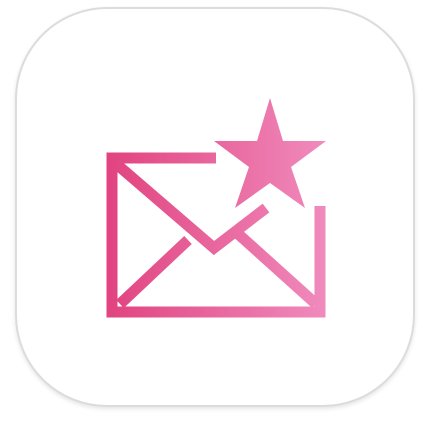 The image size is (428, 424). I want to click on star-shape, so click(270, 153).